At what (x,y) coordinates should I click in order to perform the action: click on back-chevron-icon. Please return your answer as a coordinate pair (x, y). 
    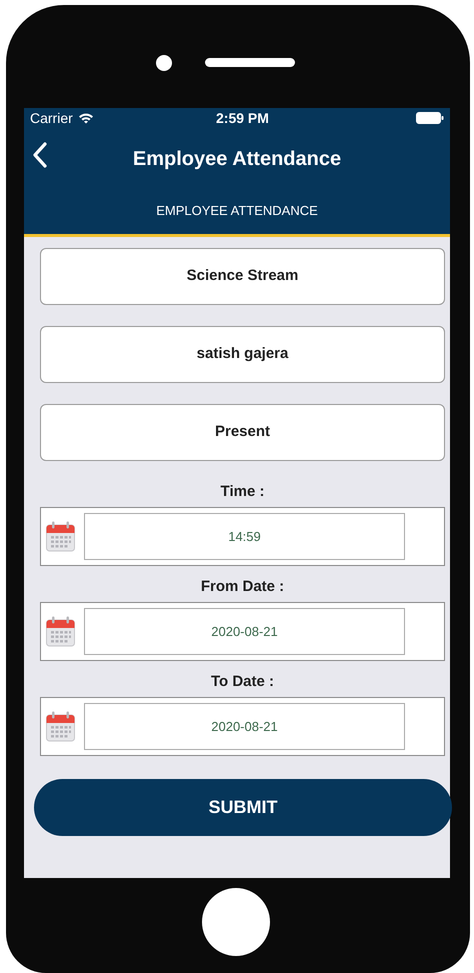
    Looking at the image, I should click on (40, 155).